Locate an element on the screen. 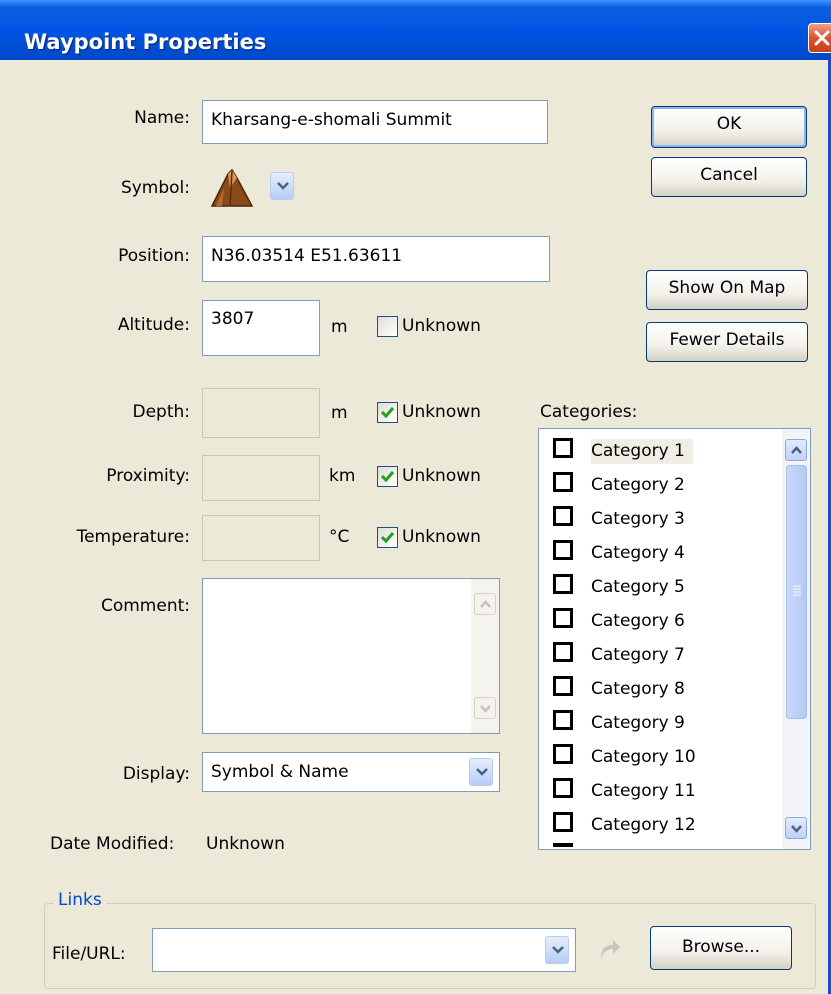 This screenshot has width=831, height=994. proximity-unknown-checkbox is located at coordinates (387, 476).